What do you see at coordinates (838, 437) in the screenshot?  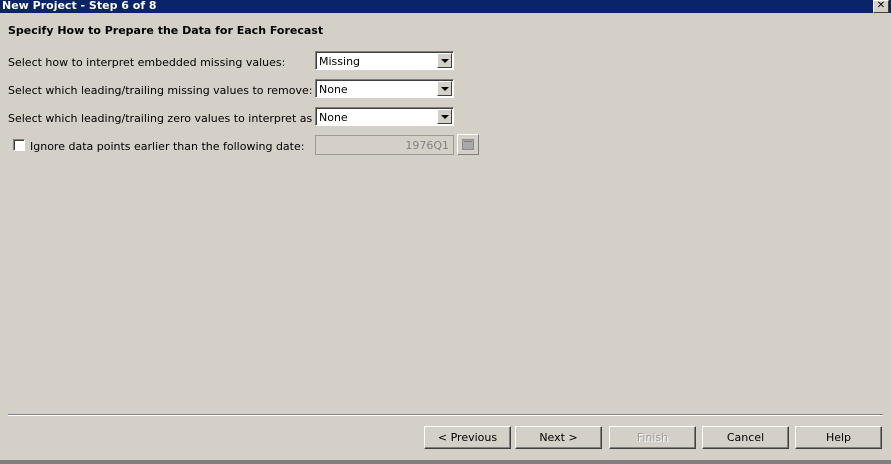 I see `help-button: Help` at bounding box center [838, 437].